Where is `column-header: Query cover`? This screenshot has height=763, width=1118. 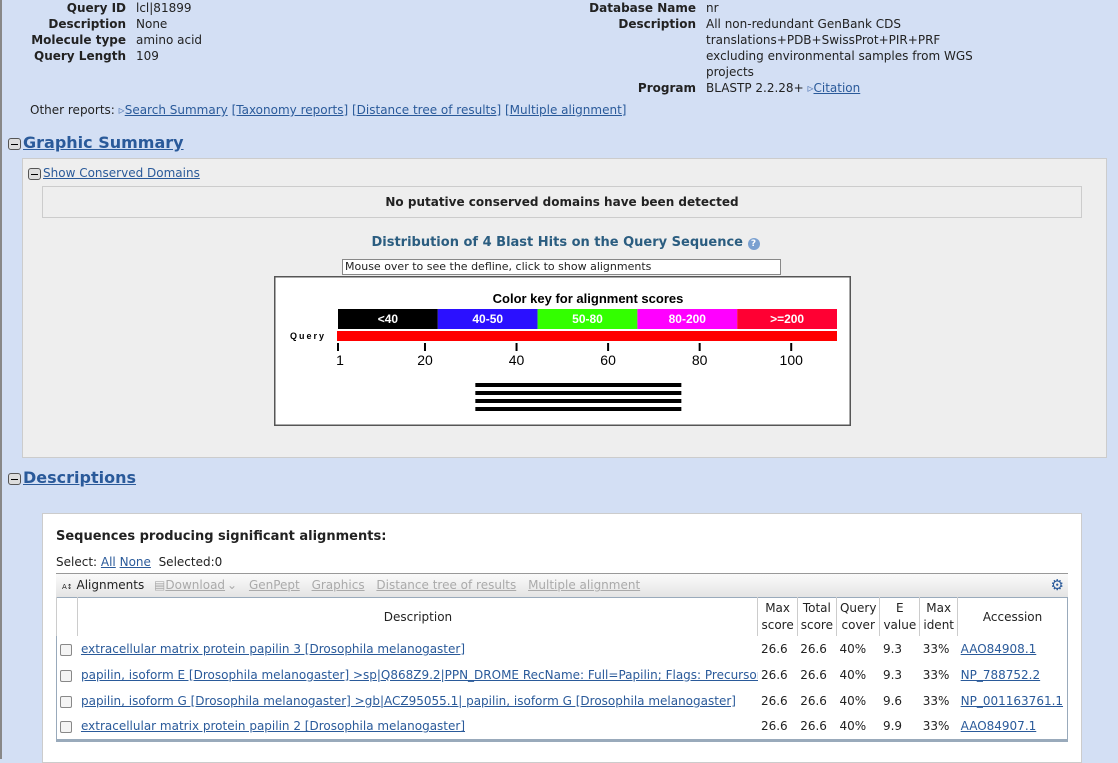 column-header: Query cover is located at coordinates (857, 616).